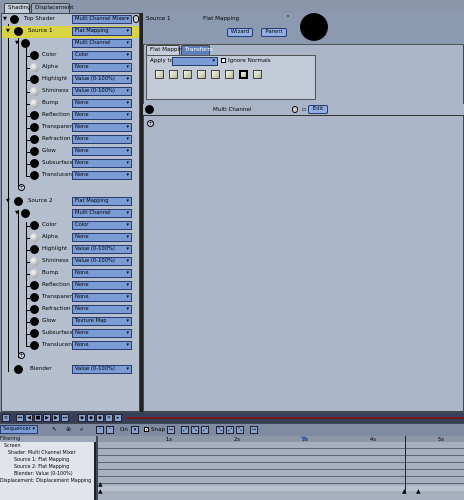 The image size is (464, 500). Describe the element at coordinates (102, 201) in the screenshot. I see `source-2-dropdown: Flat Mapping` at that location.